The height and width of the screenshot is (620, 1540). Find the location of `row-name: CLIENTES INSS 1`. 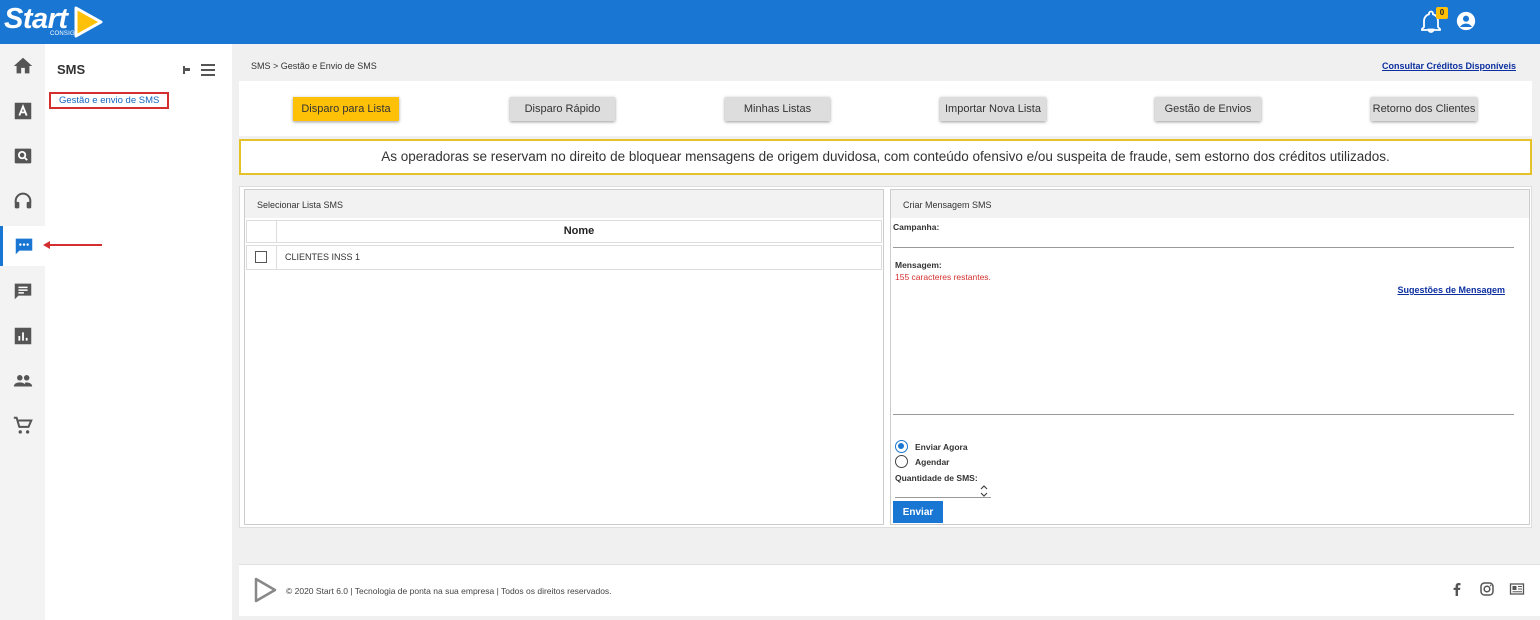

row-name: CLIENTES INSS 1 is located at coordinates (323, 257).